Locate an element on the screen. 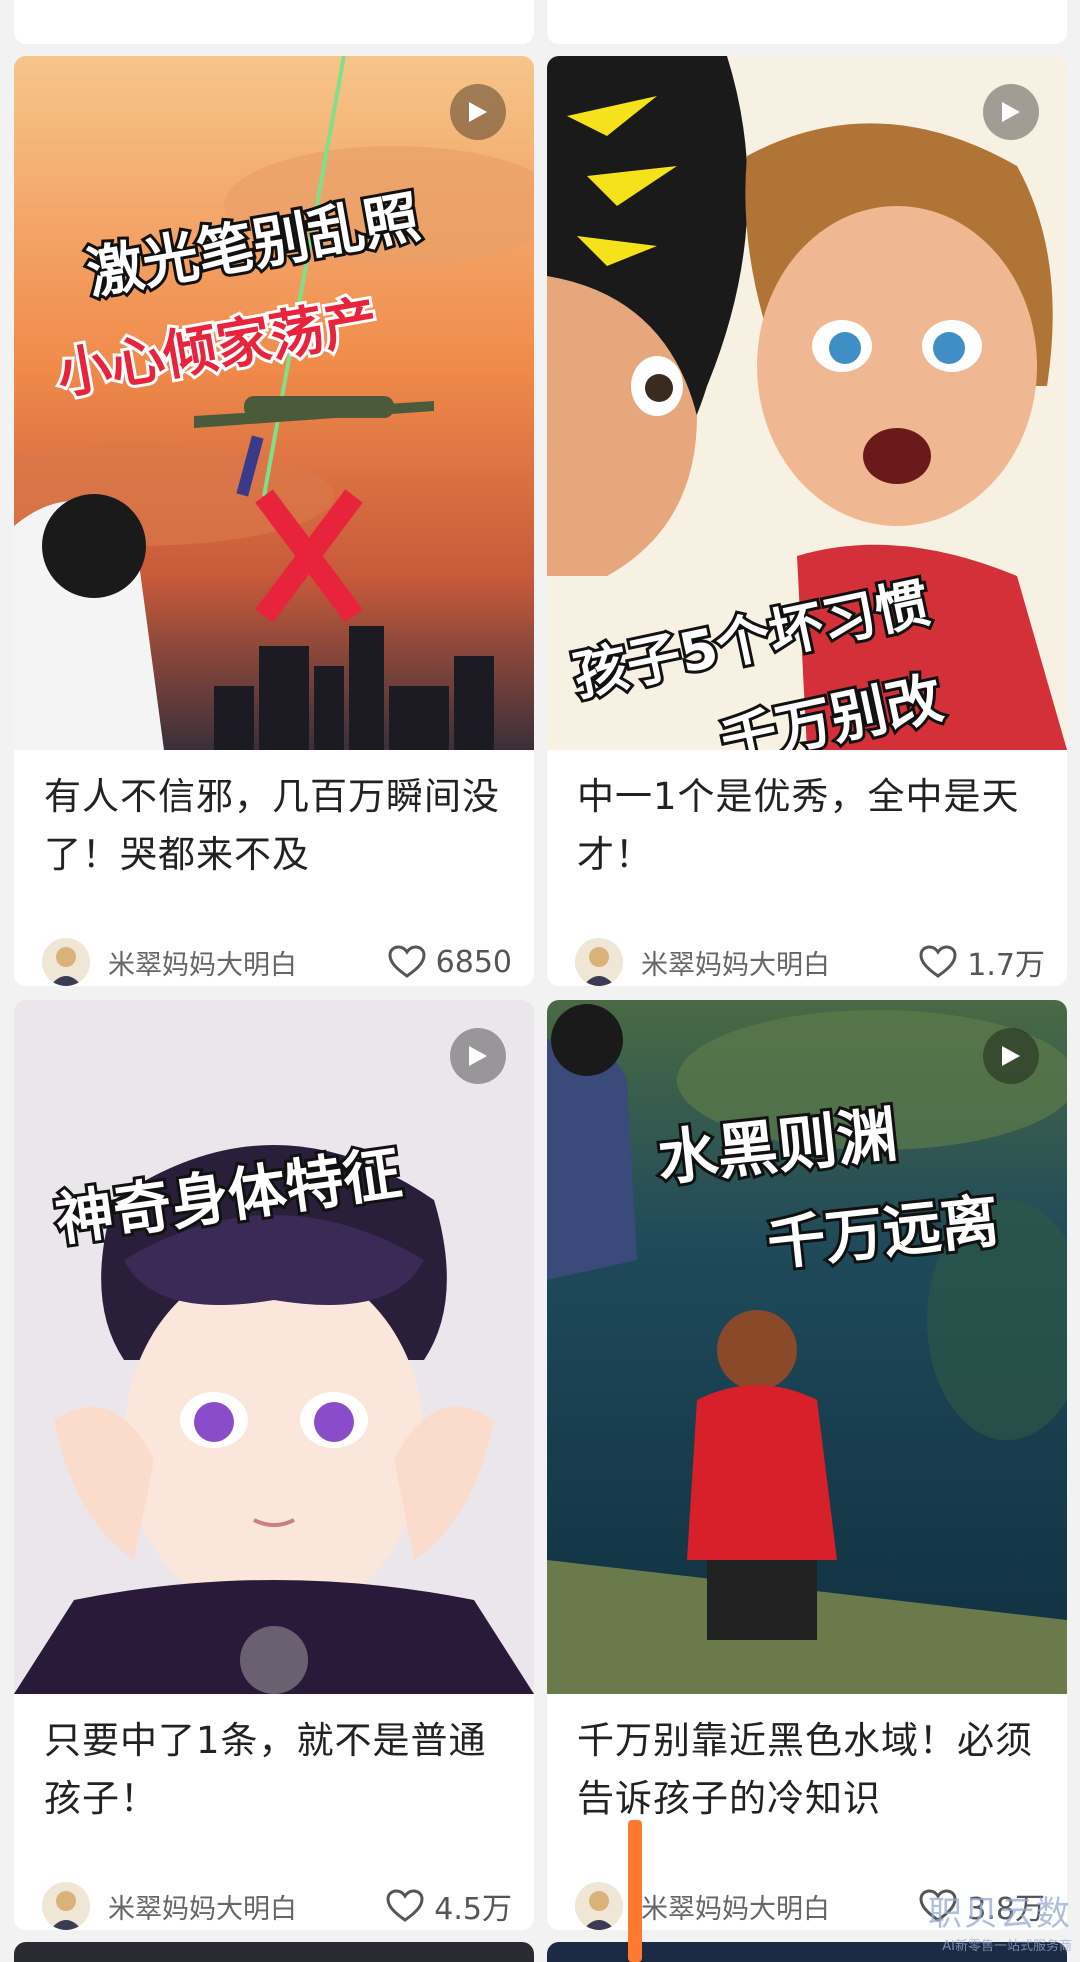  card-meta: 米翠妈妈大明白 1.7万 is located at coordinates (810, 960).